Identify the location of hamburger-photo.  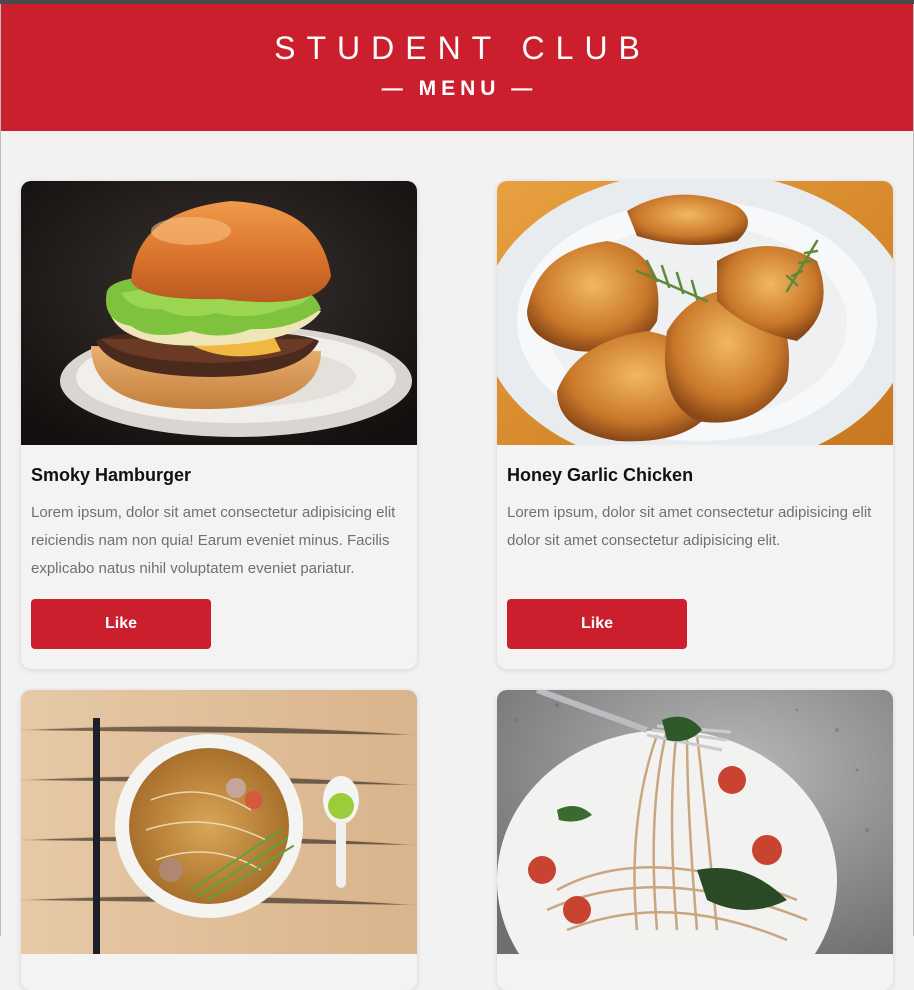
(219, 313).